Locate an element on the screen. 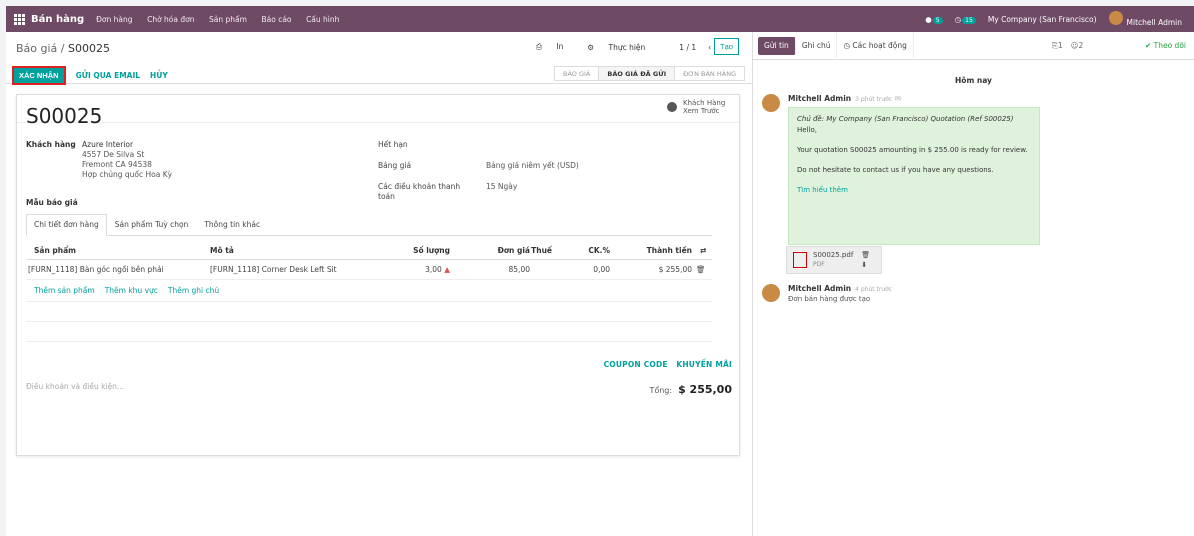 The height and width of the screenshot is (536, 1194). payment-terms-label: Các điều khoản thanh toán is located at coordinates (419, 191).